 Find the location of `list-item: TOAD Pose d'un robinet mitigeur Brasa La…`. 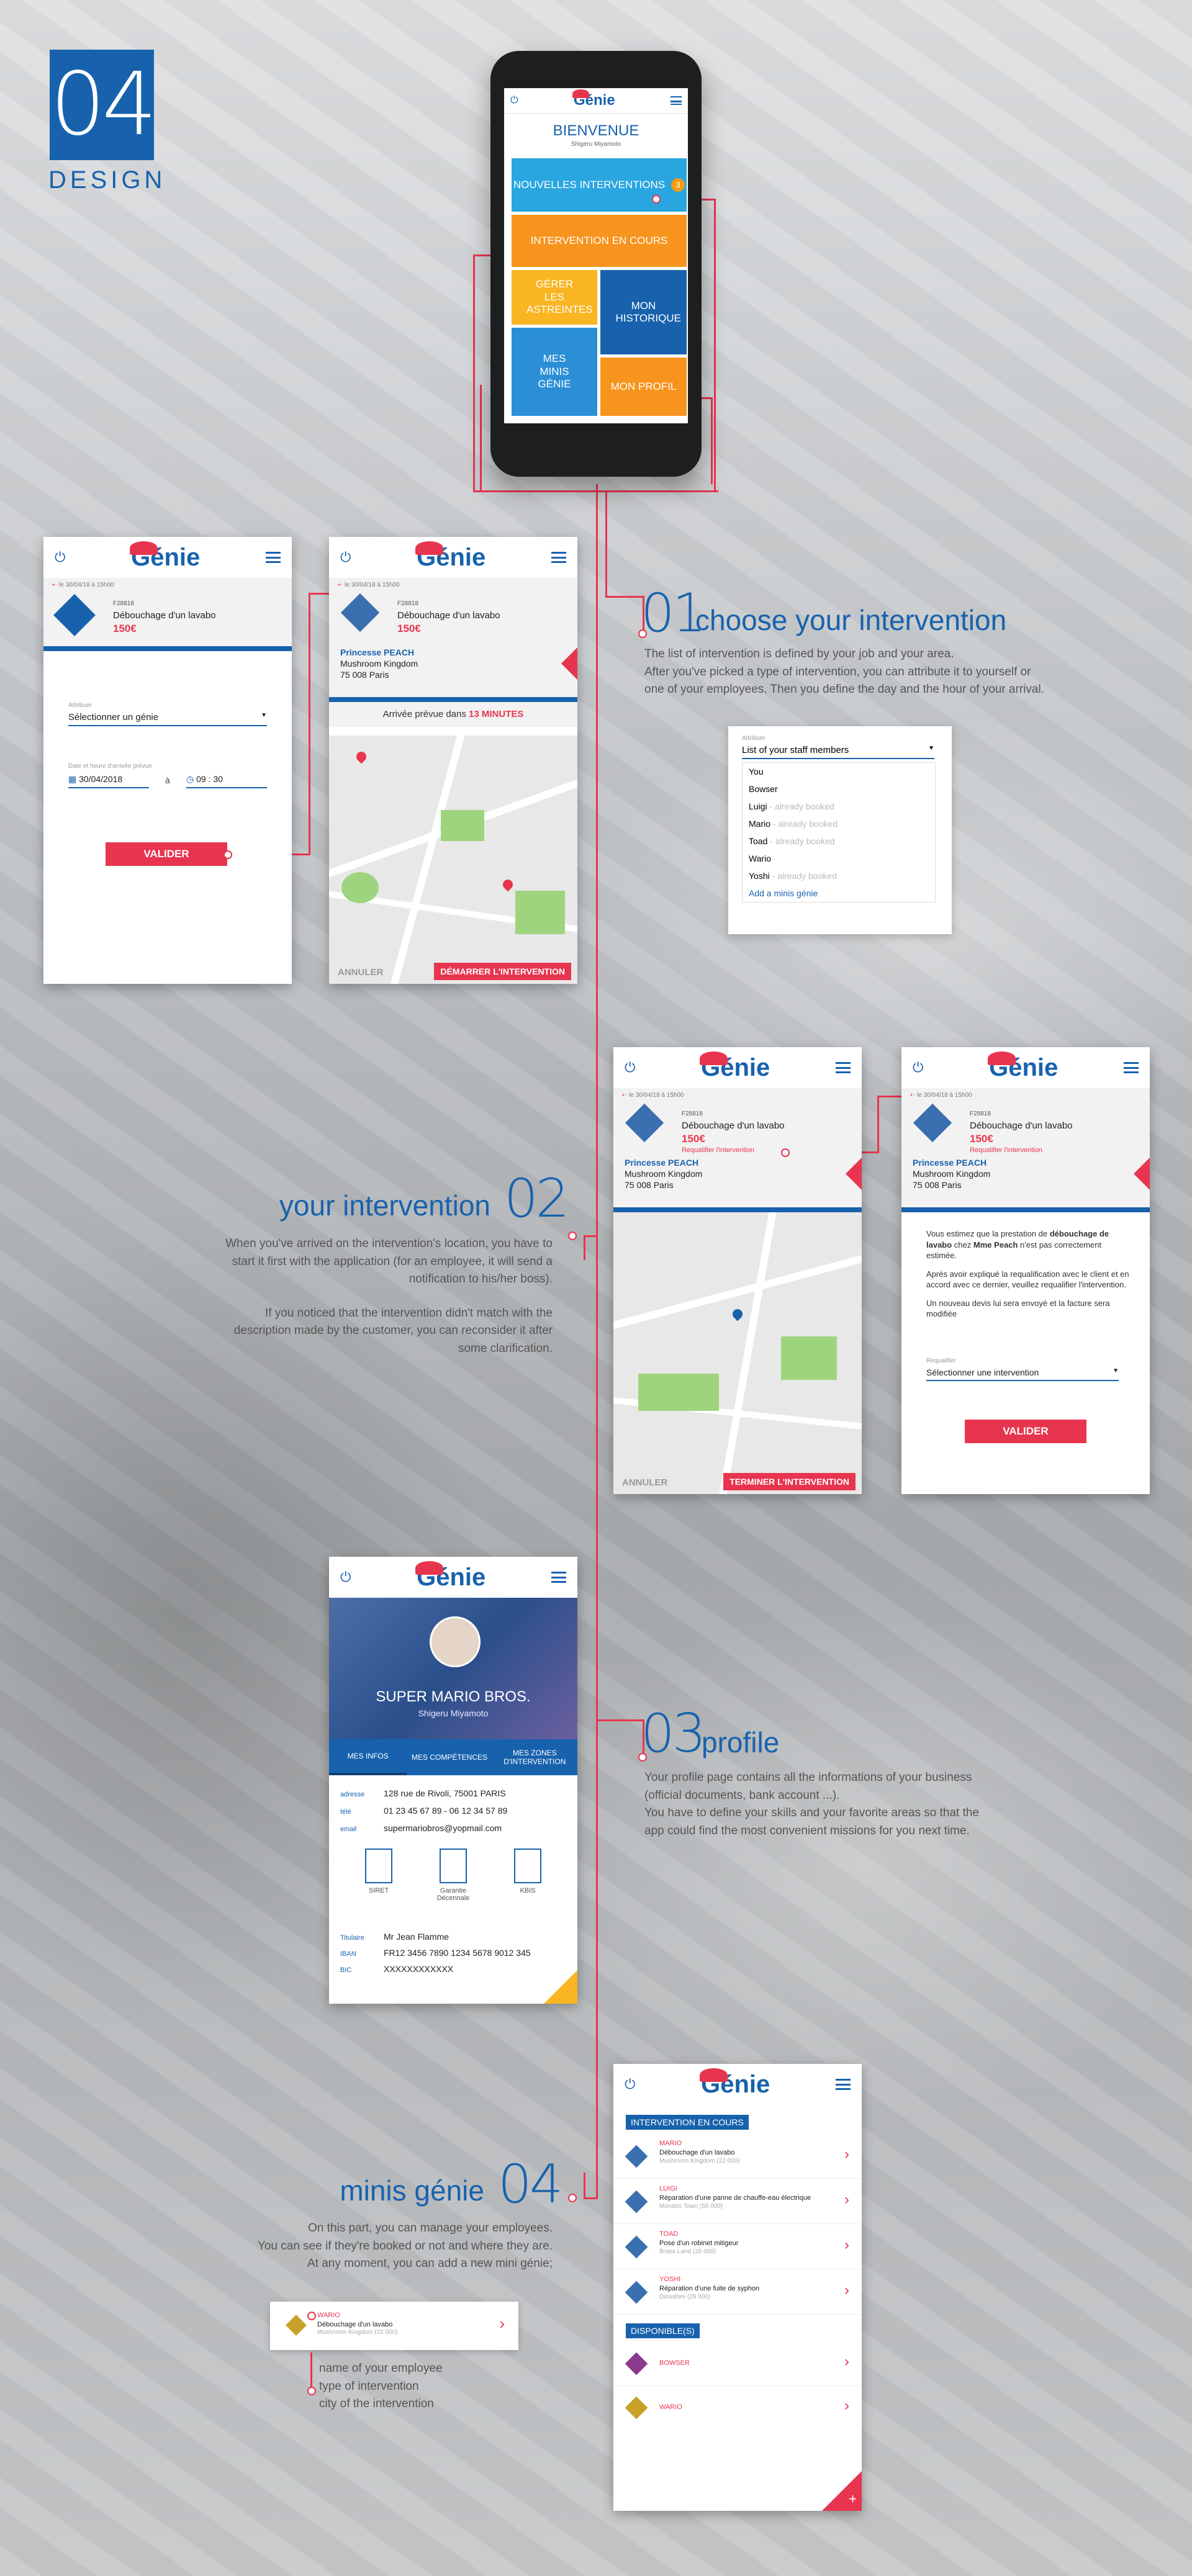

list-item: TOAD Pose d'un robinet mitigeur Brasa La… is located at coordinates (737, 2246).